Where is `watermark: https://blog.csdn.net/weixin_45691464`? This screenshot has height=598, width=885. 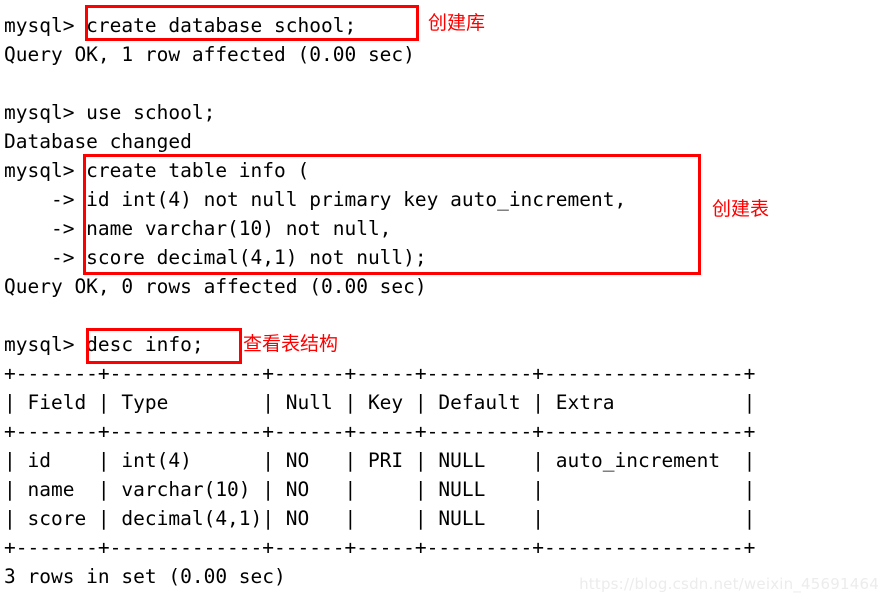 watermark: https://blog.csdn.net/weixin_45691464 is located at coordinates (729, 584).